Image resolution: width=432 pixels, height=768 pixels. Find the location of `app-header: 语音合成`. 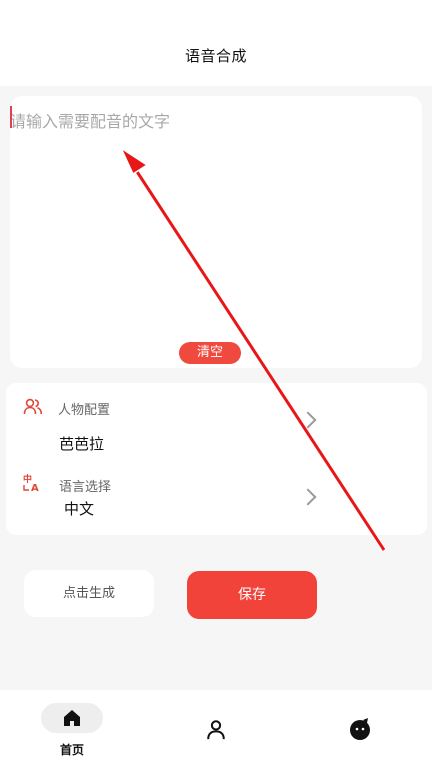

app-header: 语音合成 is located at coordinates (216, 43).